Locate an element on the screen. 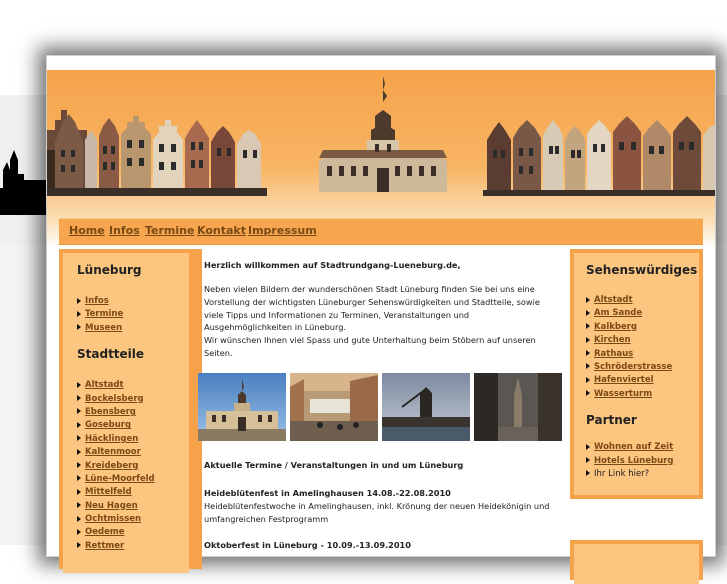  nav-home: Home is located at coordinates (87, 230).